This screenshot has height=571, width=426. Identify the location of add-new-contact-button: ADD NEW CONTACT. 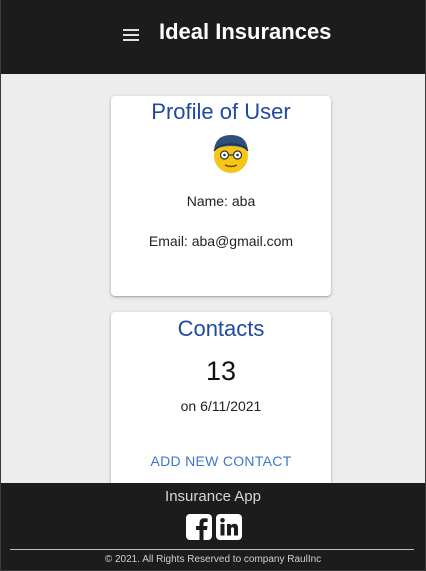
(221, 461).